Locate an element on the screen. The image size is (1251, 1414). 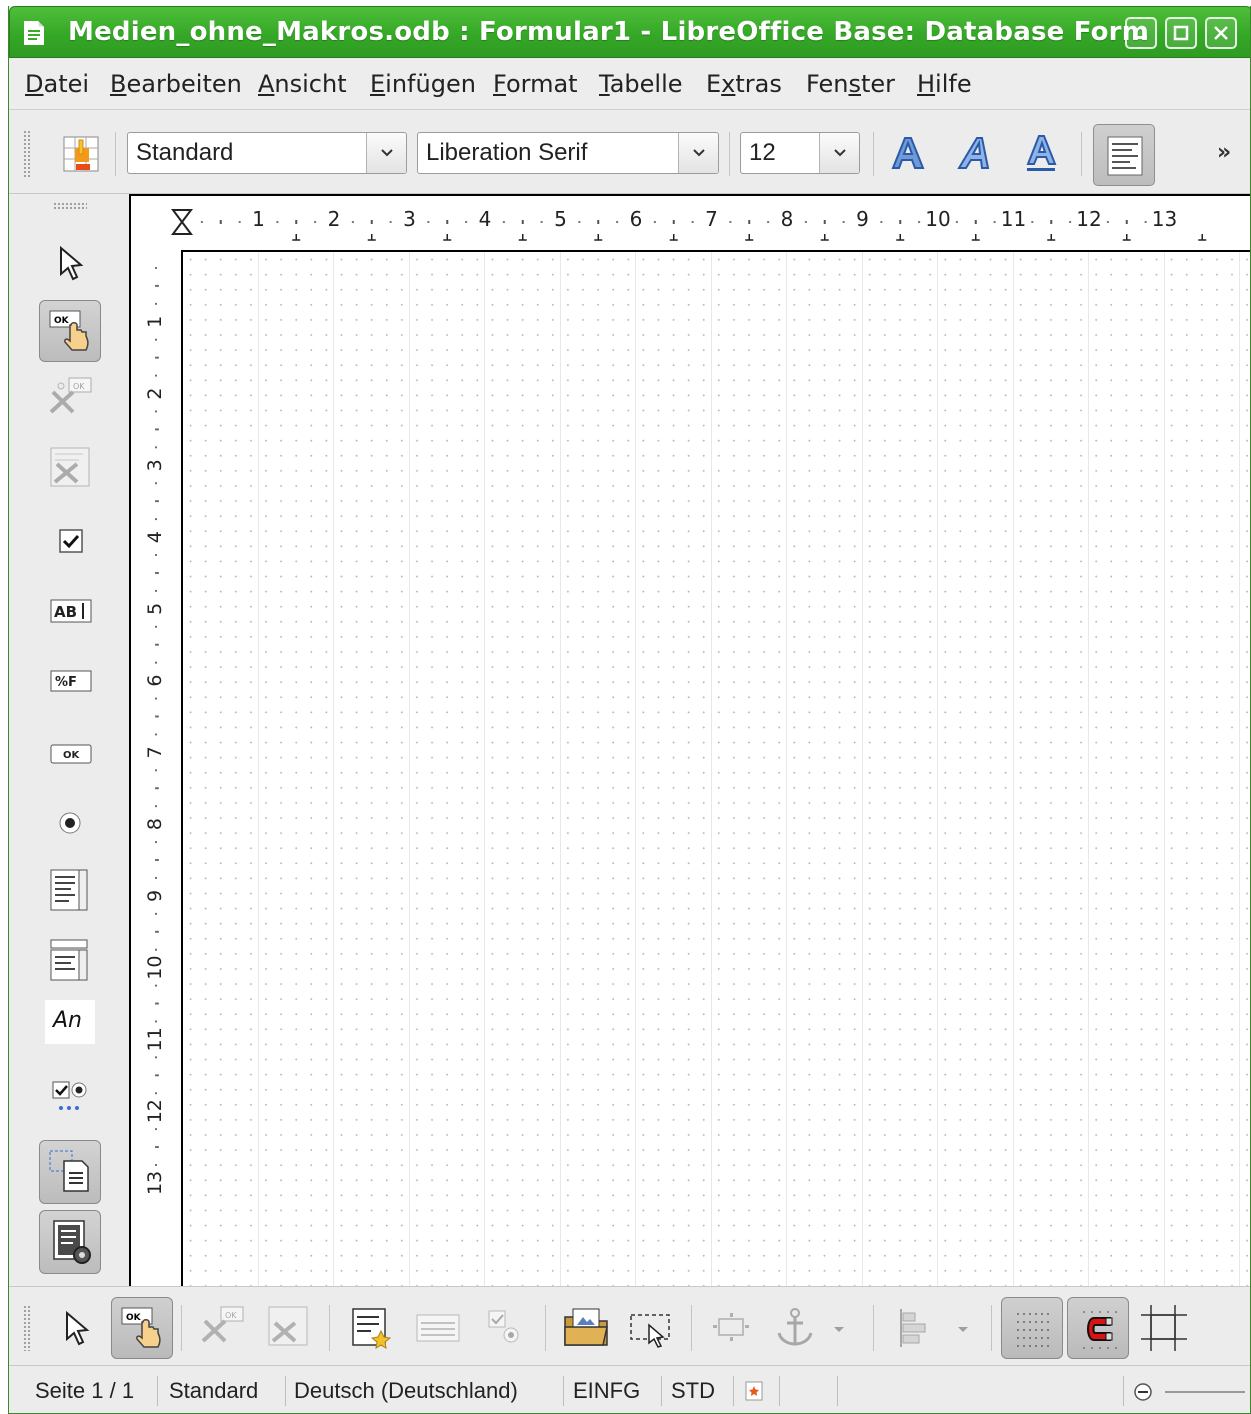
anchor-dropdown-icon is located at coordinates (839, 1328).